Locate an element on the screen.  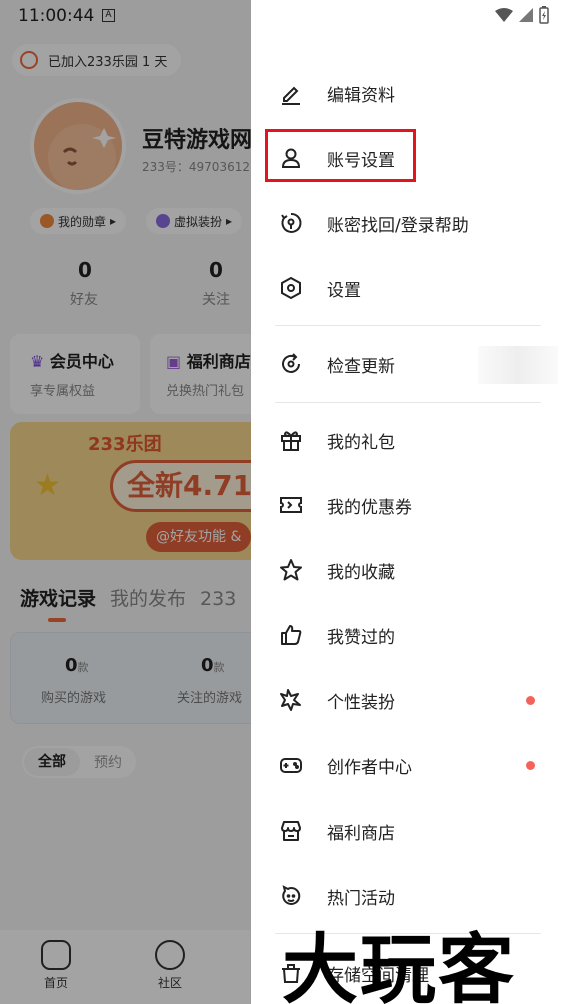
thumbs-up-icon is located at coordinates (291, 635).